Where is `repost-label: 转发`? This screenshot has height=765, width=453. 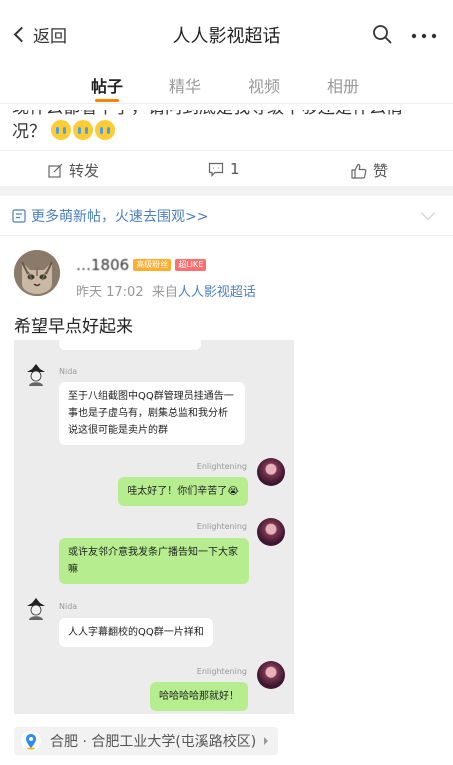 repost-label: 转发 is located at coordinates (84, 171).